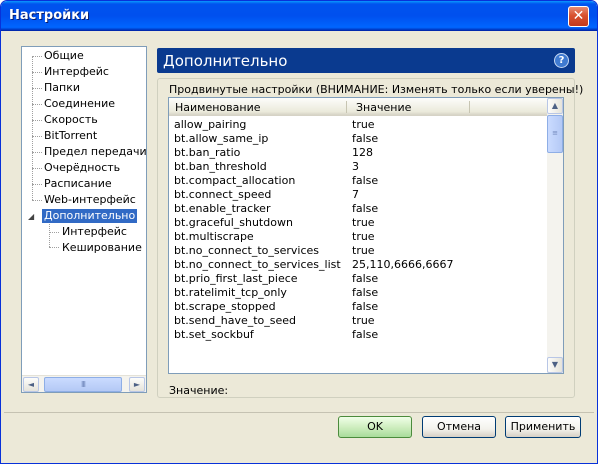  Describe the element at coordinates (362, 152) in the screenshot. I see `row-value: 128` at that location.